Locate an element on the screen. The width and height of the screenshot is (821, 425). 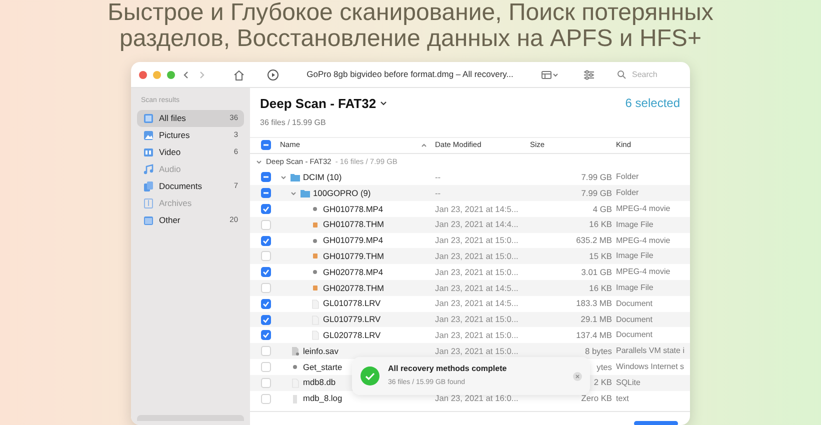
archive-icon is located at coordinates (148, 203).